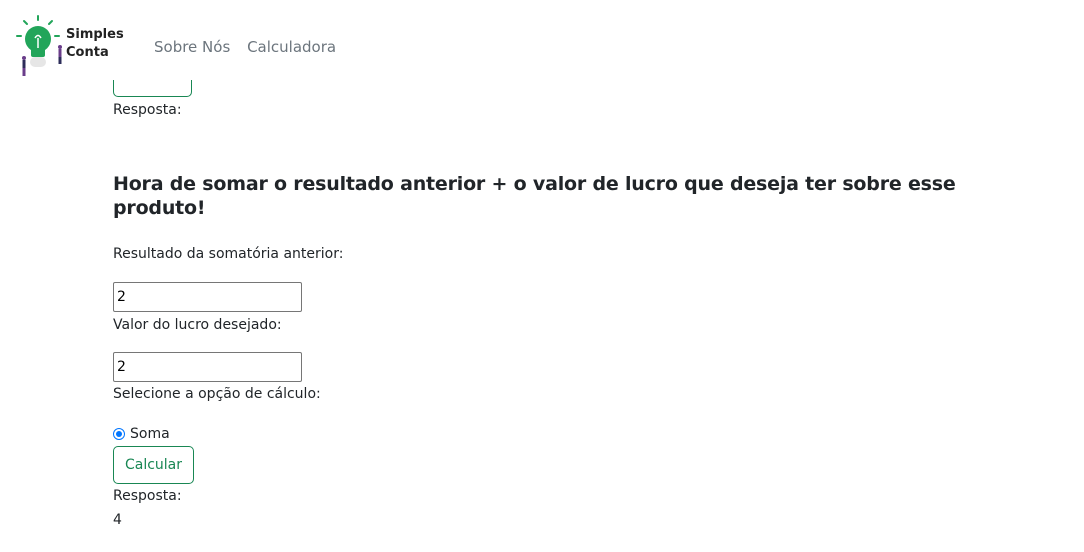  I want to click on soma-radio, so click(119, 434).